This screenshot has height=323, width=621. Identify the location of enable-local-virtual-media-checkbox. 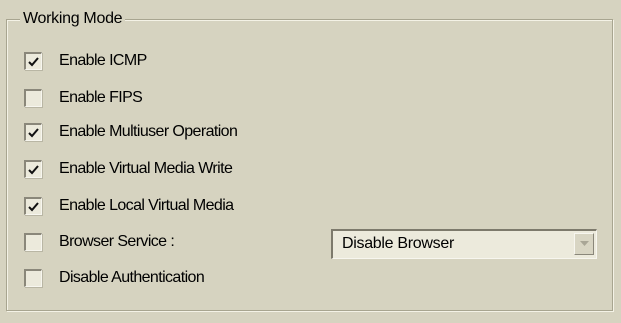
(33, 206).